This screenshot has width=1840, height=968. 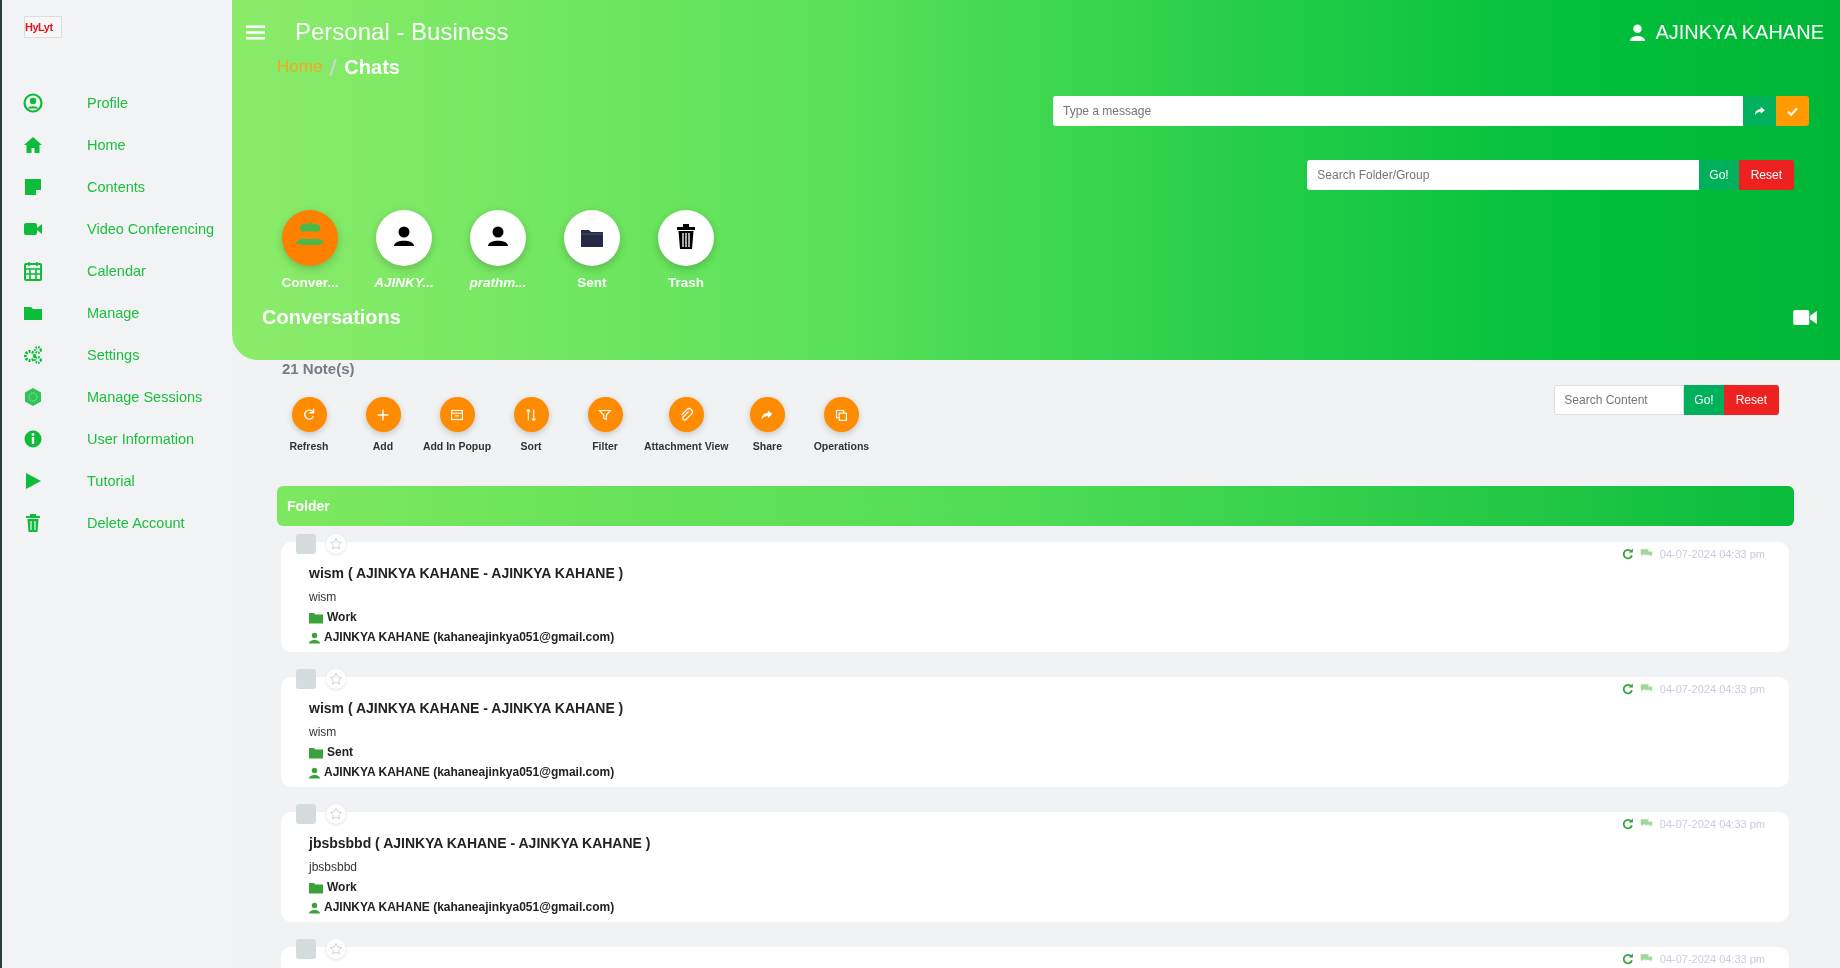 I want to click on video-camera-icon, so click(x=1805, y=317).